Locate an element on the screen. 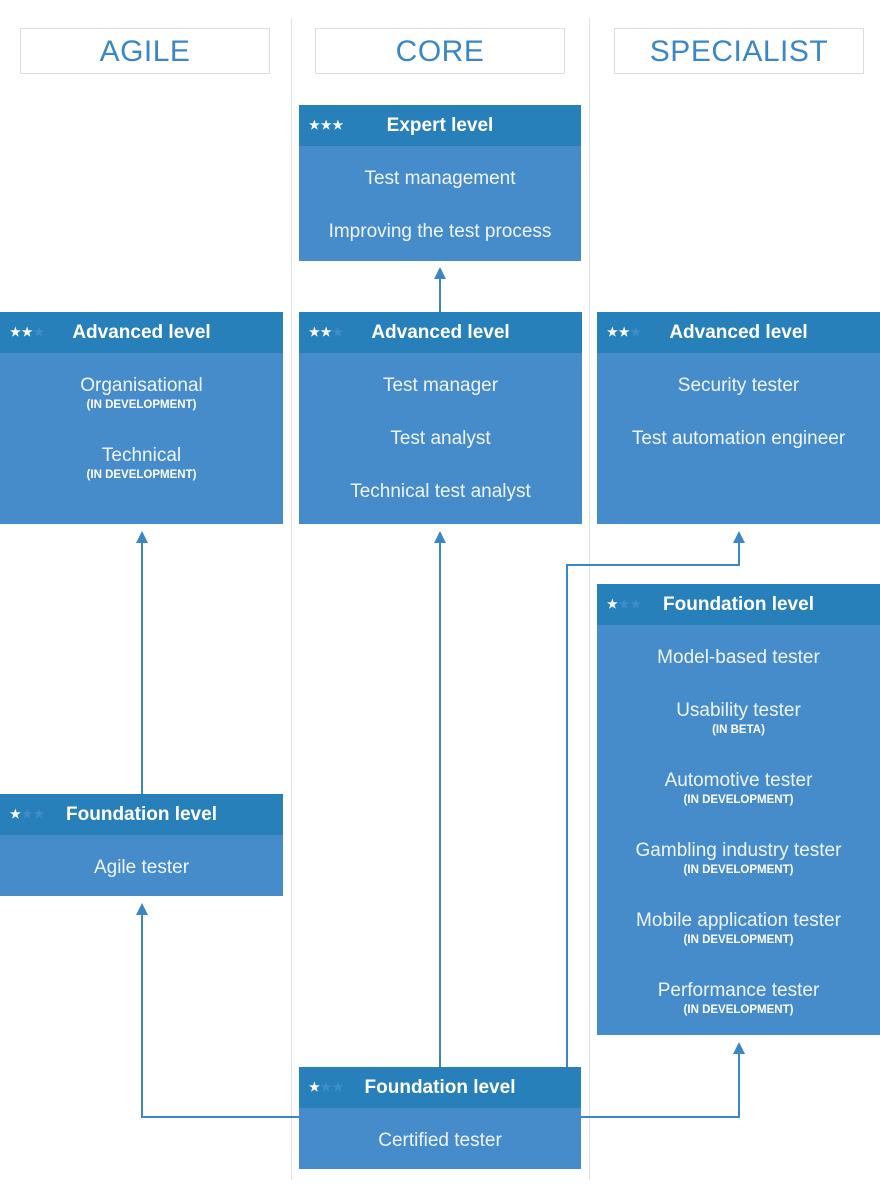  certification-item: Technical test analyst is located at coordinates (440, 491).